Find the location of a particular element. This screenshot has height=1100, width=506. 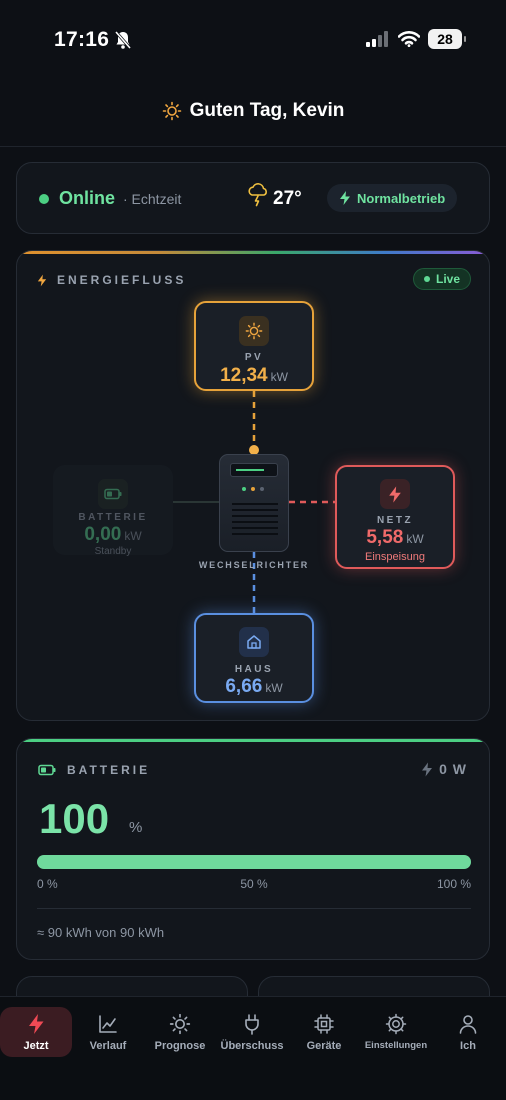

greeting-text: Guten Tag, Kevin is located at coordinates (267, 110).